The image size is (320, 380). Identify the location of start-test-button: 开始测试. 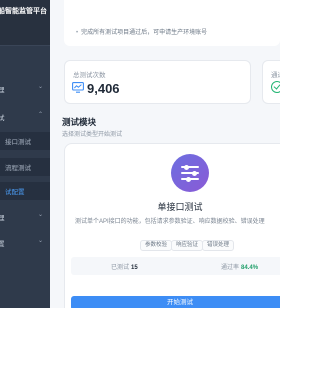
(175, 302).